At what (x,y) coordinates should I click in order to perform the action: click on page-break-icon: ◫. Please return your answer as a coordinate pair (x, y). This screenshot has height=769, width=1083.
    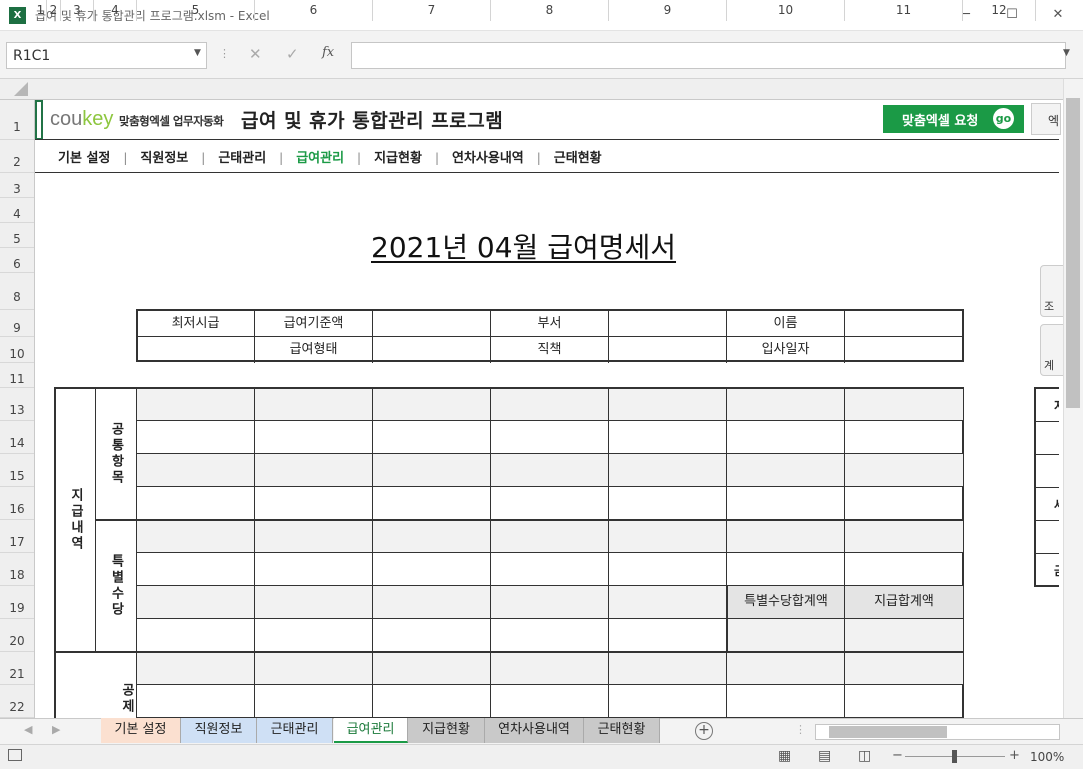
    Looking at the image, I should click on (864, 756).